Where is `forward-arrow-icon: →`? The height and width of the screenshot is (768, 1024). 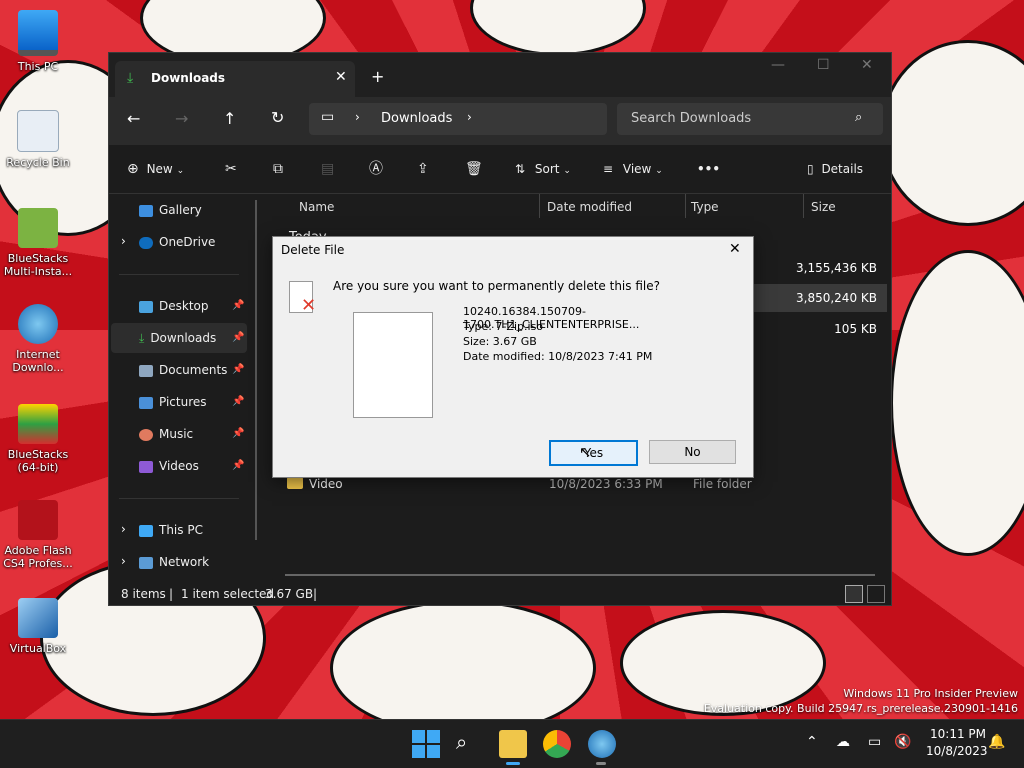
forward-arrow-icon: → is located at coordinates (181, 118).